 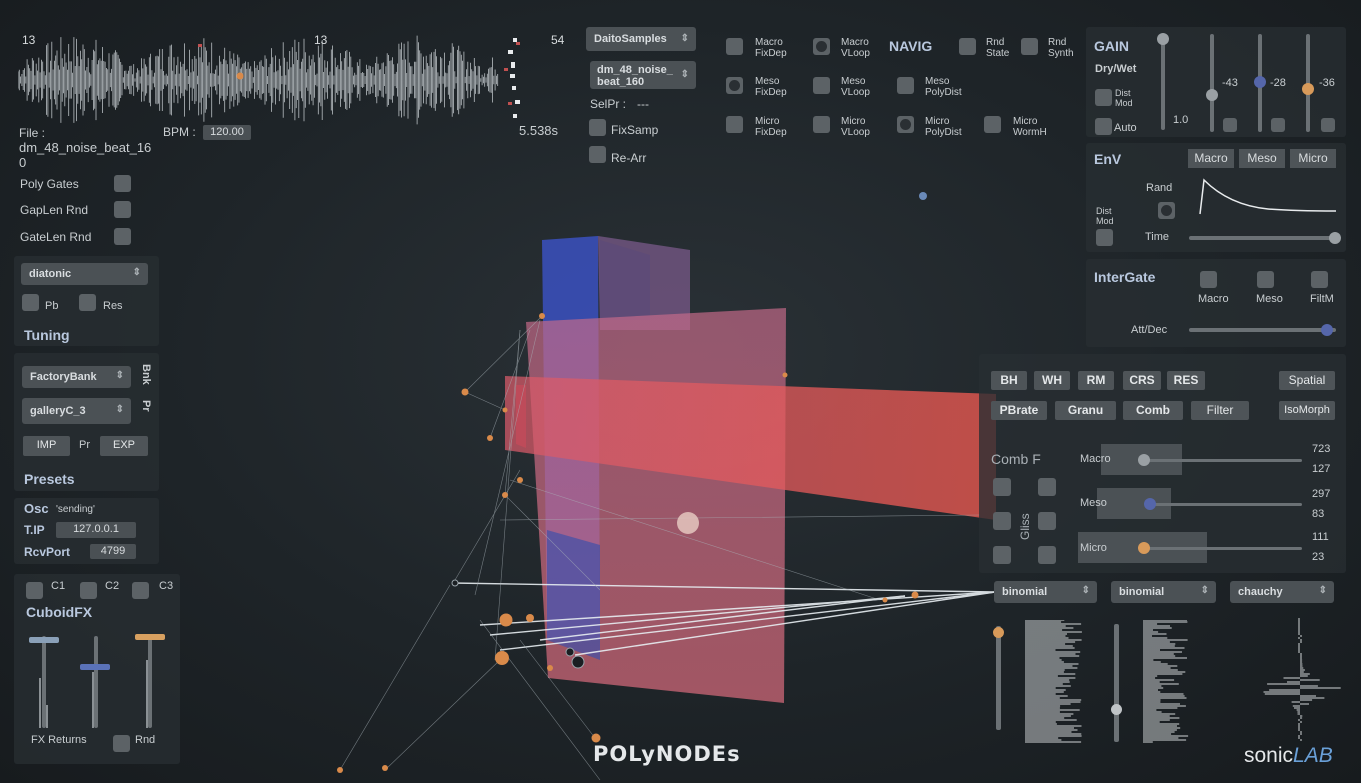 What do you see at coordinates (905, 124) in the screenshot?
I see `micro-polydist-checkbox` at bounding box center [905, 124].